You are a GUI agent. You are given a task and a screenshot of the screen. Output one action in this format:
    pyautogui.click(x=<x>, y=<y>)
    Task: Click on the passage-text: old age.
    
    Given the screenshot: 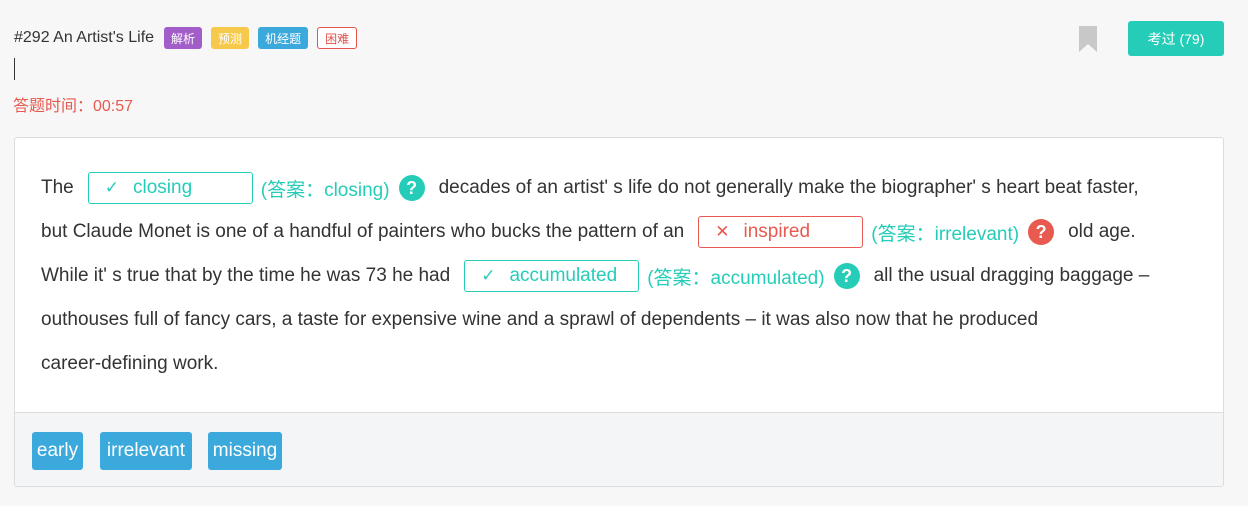 What is the action you would take?
    pyautogui.click(x=1102, y=231)
    